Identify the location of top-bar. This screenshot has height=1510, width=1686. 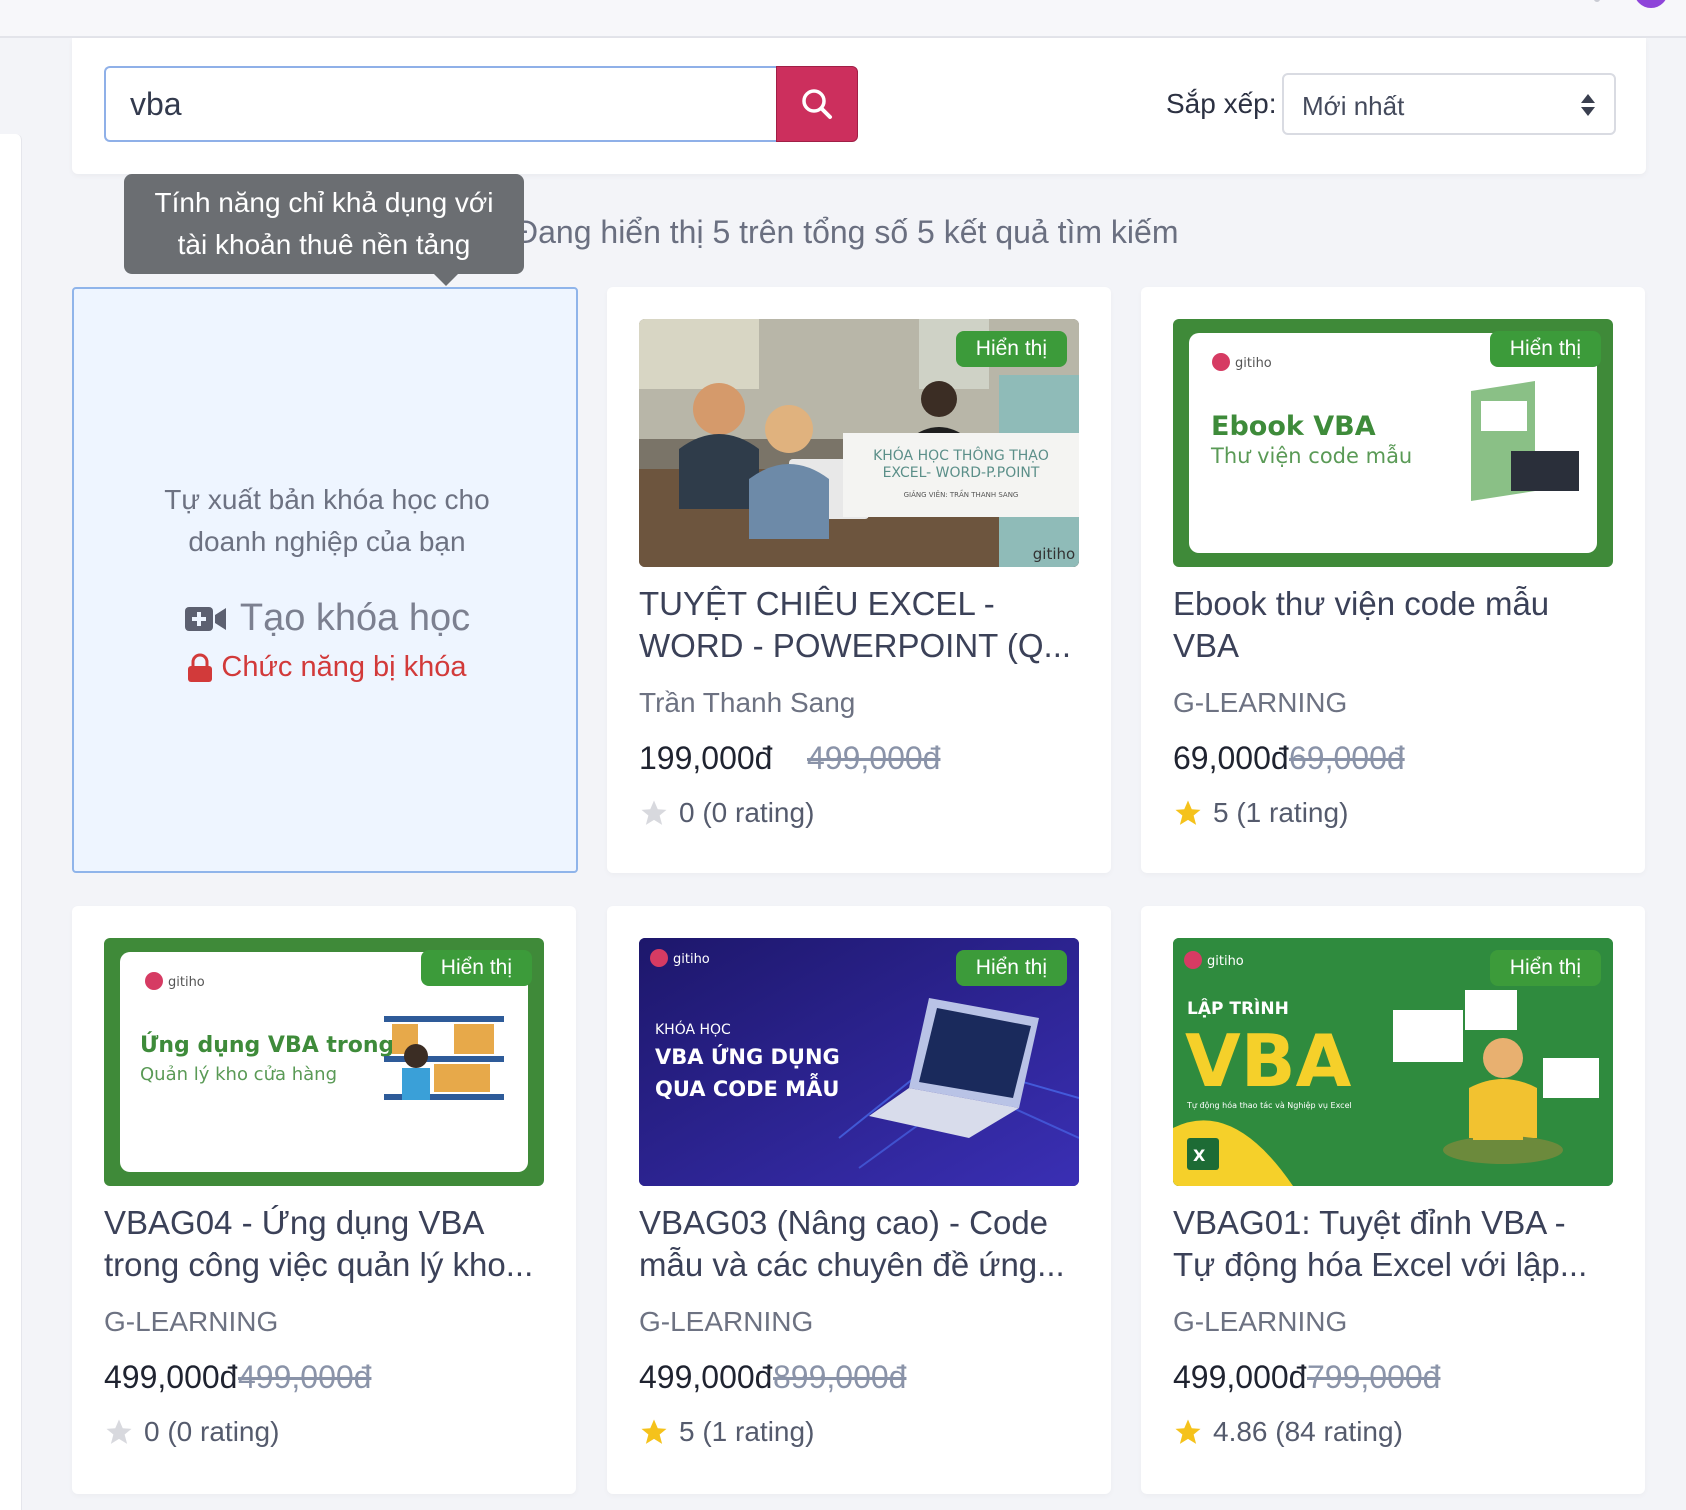
(843, 19).